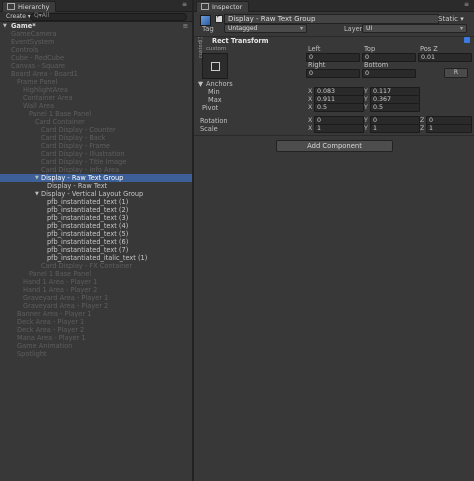 The image size is (474, 481). I want to click on raw-edit-button: R, so click(456, 73).